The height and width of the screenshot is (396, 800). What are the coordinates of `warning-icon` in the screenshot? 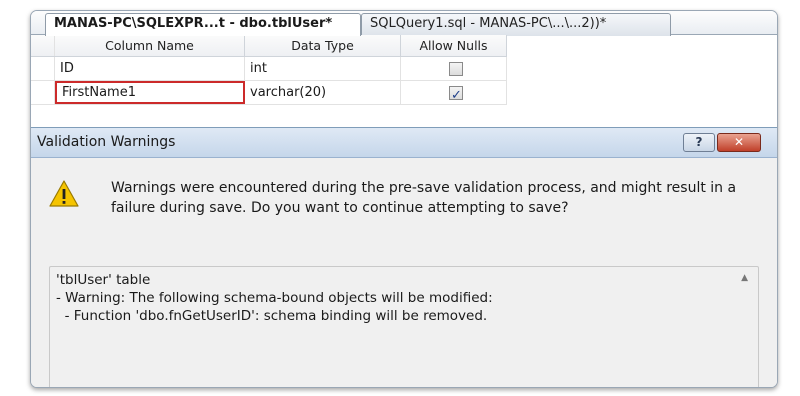 It's located at (64, 193).